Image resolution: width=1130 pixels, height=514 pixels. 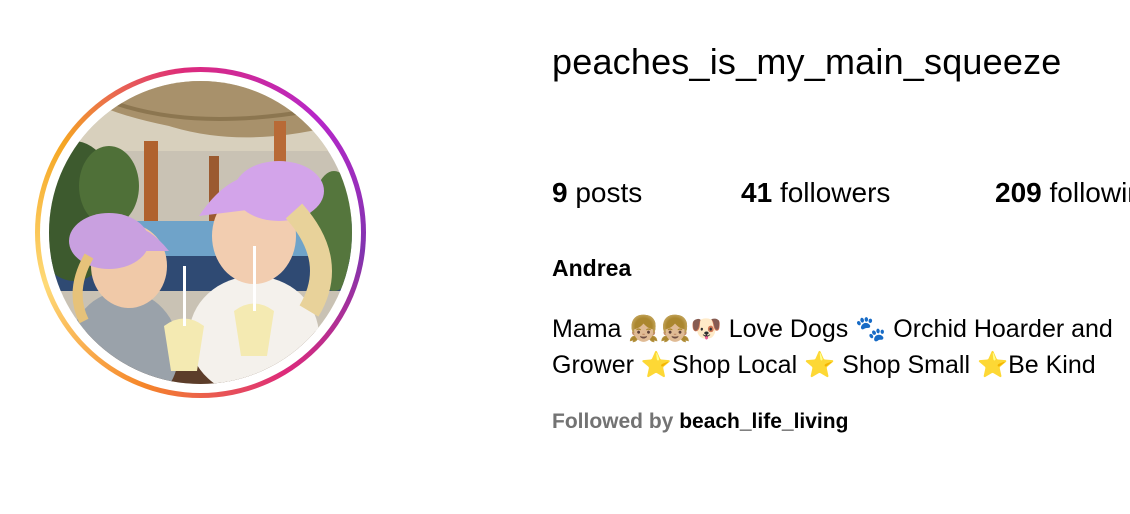 What do you see at coordinates (763, 421) in the screenshot?
I see `followed-by-user-link: beach_life_living` at bounding box center [763, 421].